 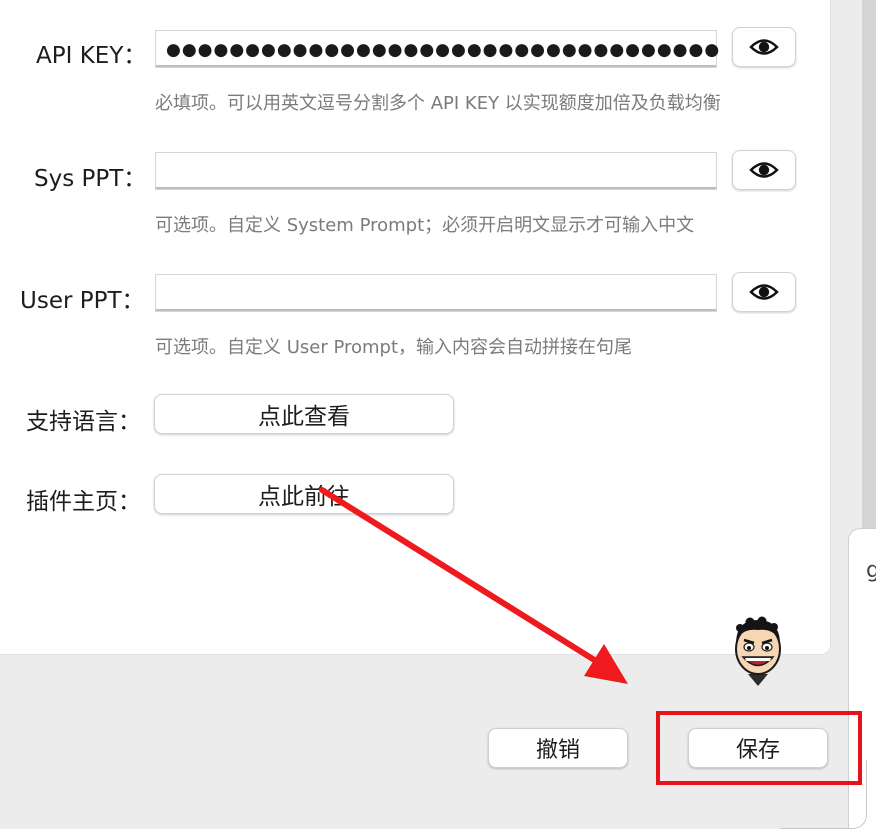 What do you see at coordinates (758, 651) in the screenshot?
I see `cartoon-face-icon` at bounding box center [758, 651].